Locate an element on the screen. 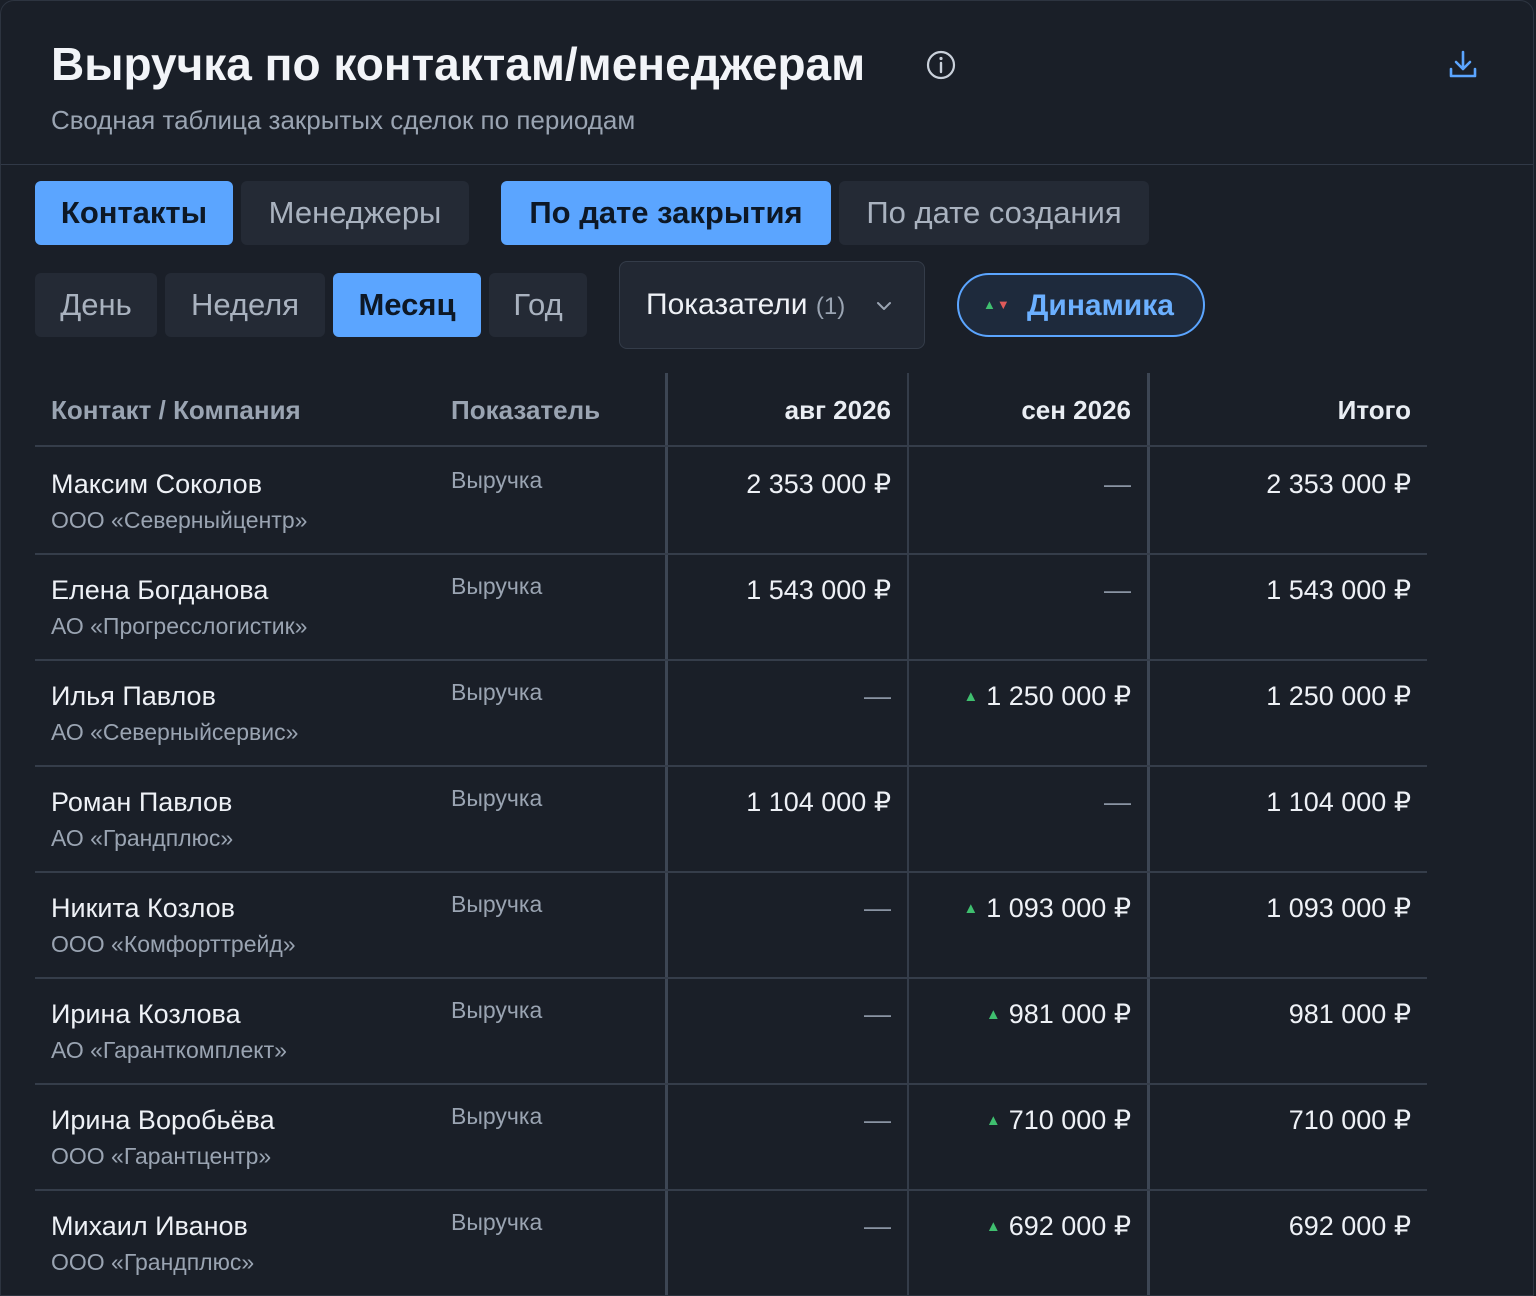 The width and height of the screenshot is (1536, 1296). tab-managers: Менеджеры is located at coordinates (355, 213).